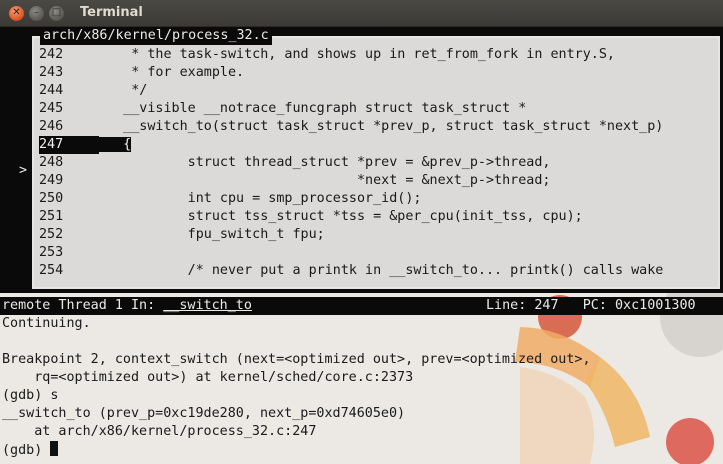  Describe the element at coordinates (54, 448) in the screenshot. I see `text-cursor` at that location.